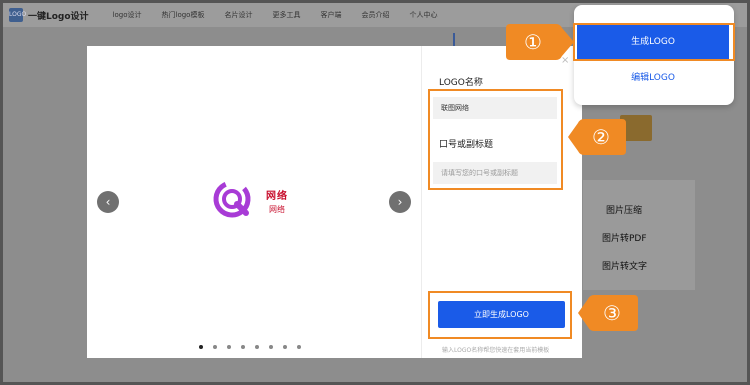  I want to click on carousel-dots, so click(255, 347).